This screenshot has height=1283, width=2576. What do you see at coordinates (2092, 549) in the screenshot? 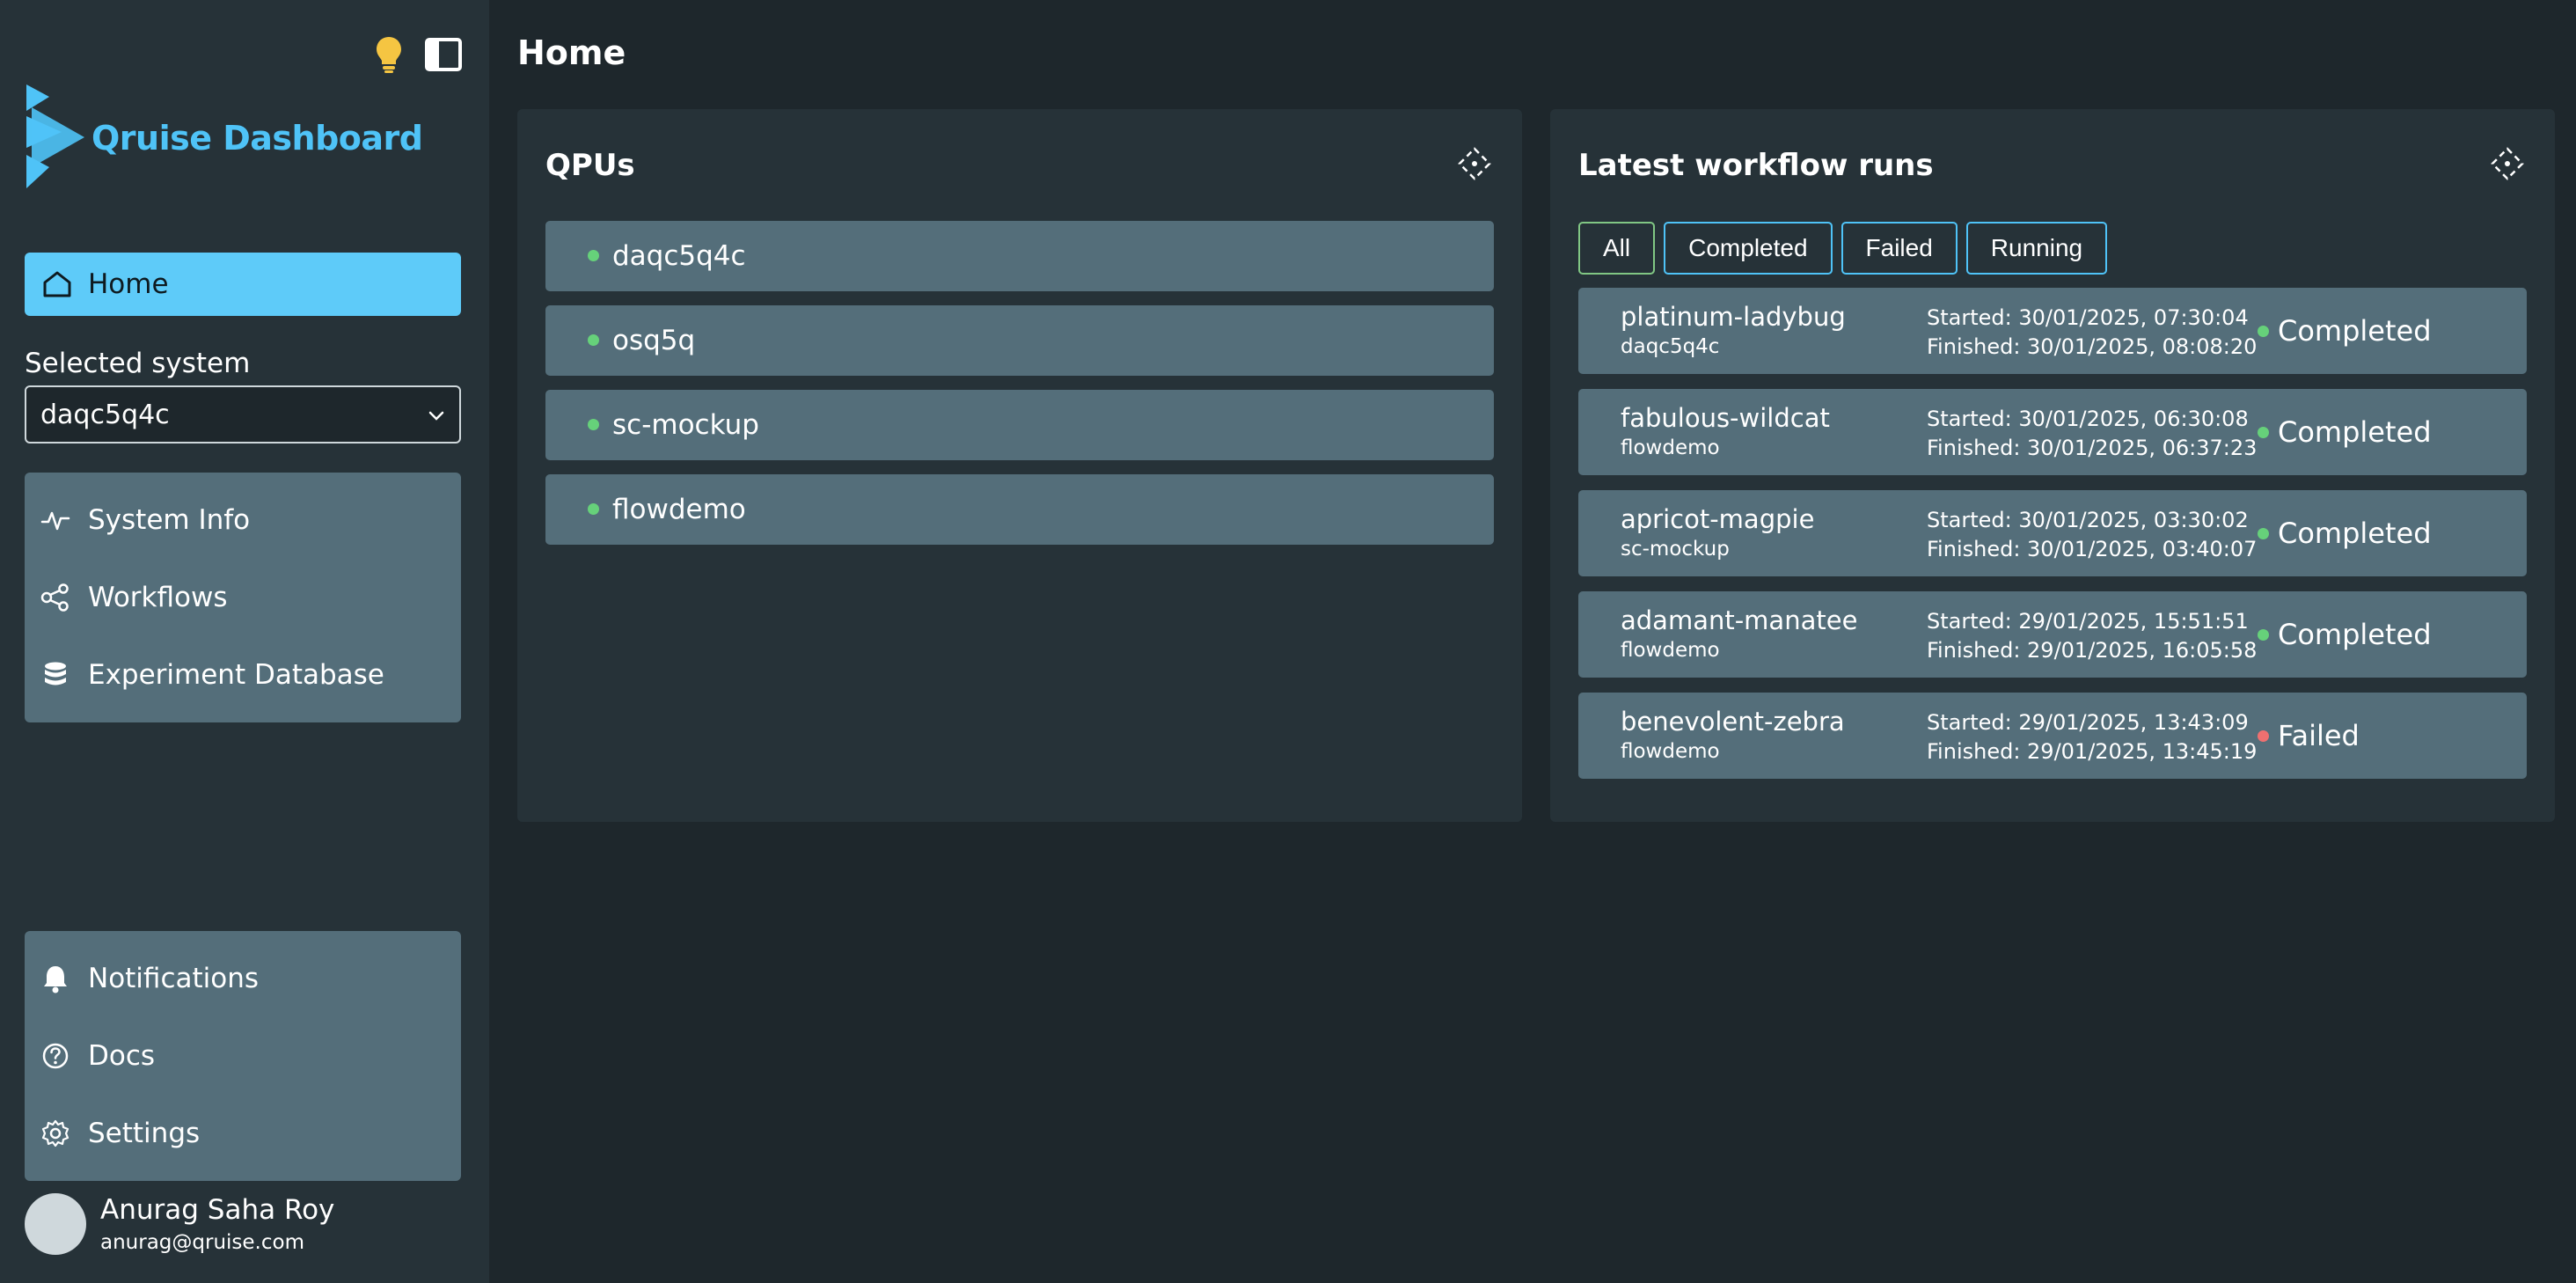
I see `run-finished: Finished: 30/01/2025, 03:40:07` at bounding box center [2092, 549].